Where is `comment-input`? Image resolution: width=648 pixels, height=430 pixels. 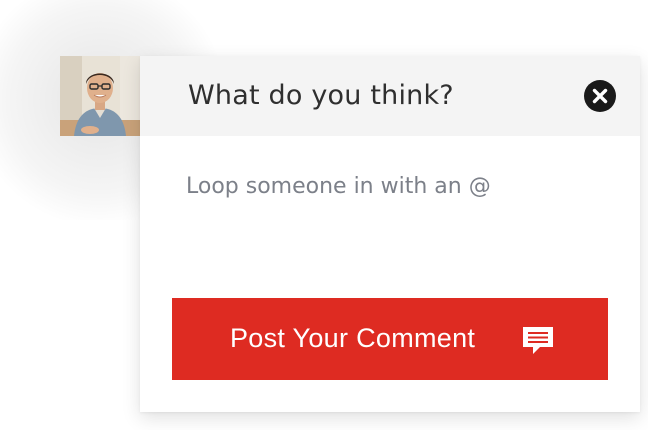 comment-input is located at coordinates (396, 186).